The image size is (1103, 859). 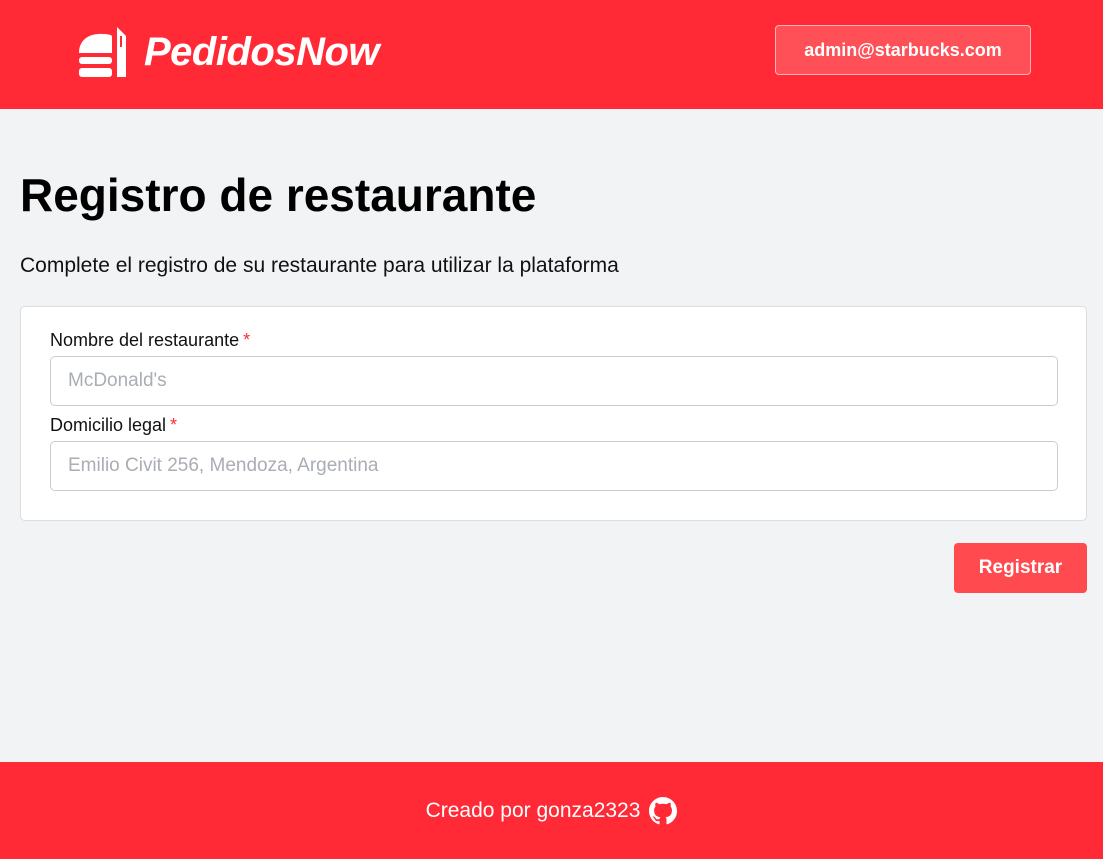 I want to click on github-icon, so click(x=663, y=810).